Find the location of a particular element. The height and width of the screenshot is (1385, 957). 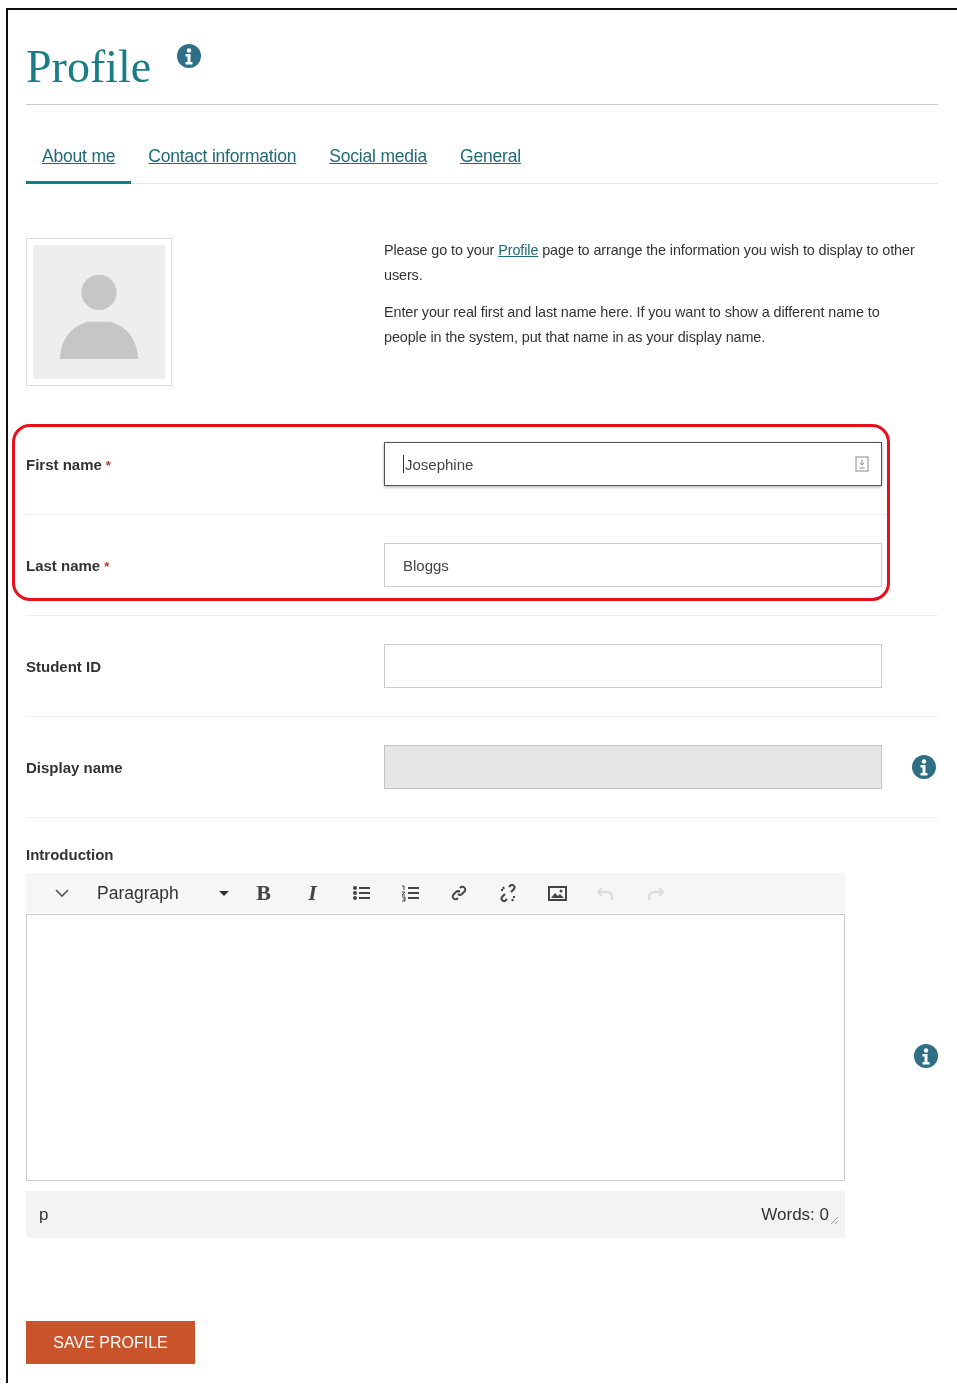

field-label: Display name is located at coordinates (74, 767).